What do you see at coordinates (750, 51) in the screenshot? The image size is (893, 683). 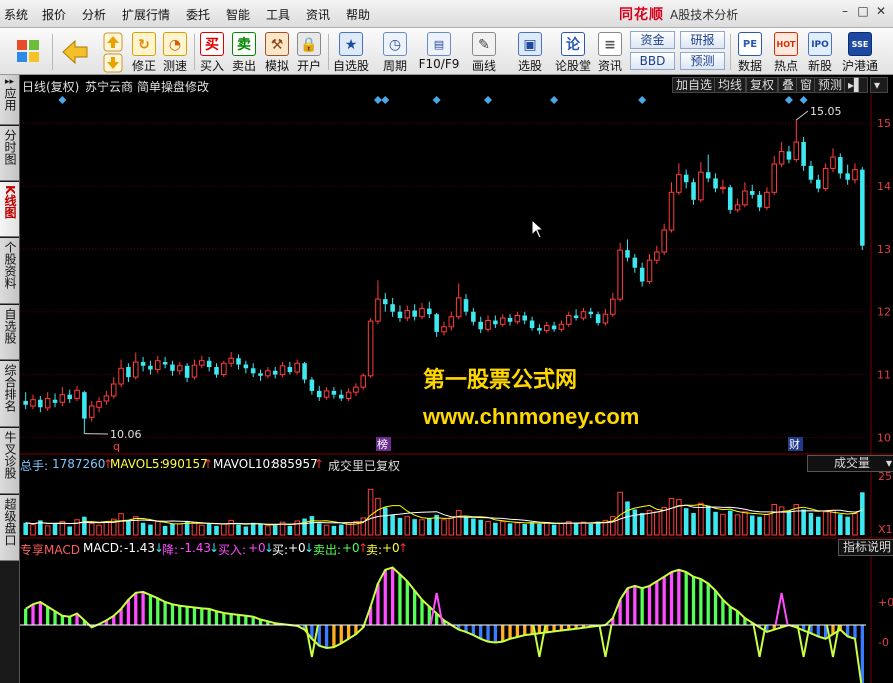 I see `data-button: PE 数据` at bounding box center [750, 51].